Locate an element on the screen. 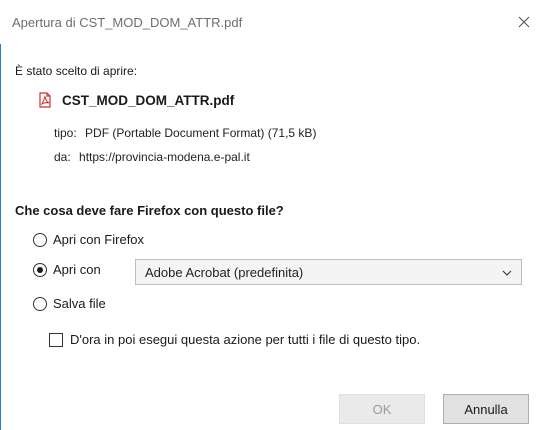  file-source-row: da: https://provincia-modena.e-pal.it is located at coordinates (152, 157).